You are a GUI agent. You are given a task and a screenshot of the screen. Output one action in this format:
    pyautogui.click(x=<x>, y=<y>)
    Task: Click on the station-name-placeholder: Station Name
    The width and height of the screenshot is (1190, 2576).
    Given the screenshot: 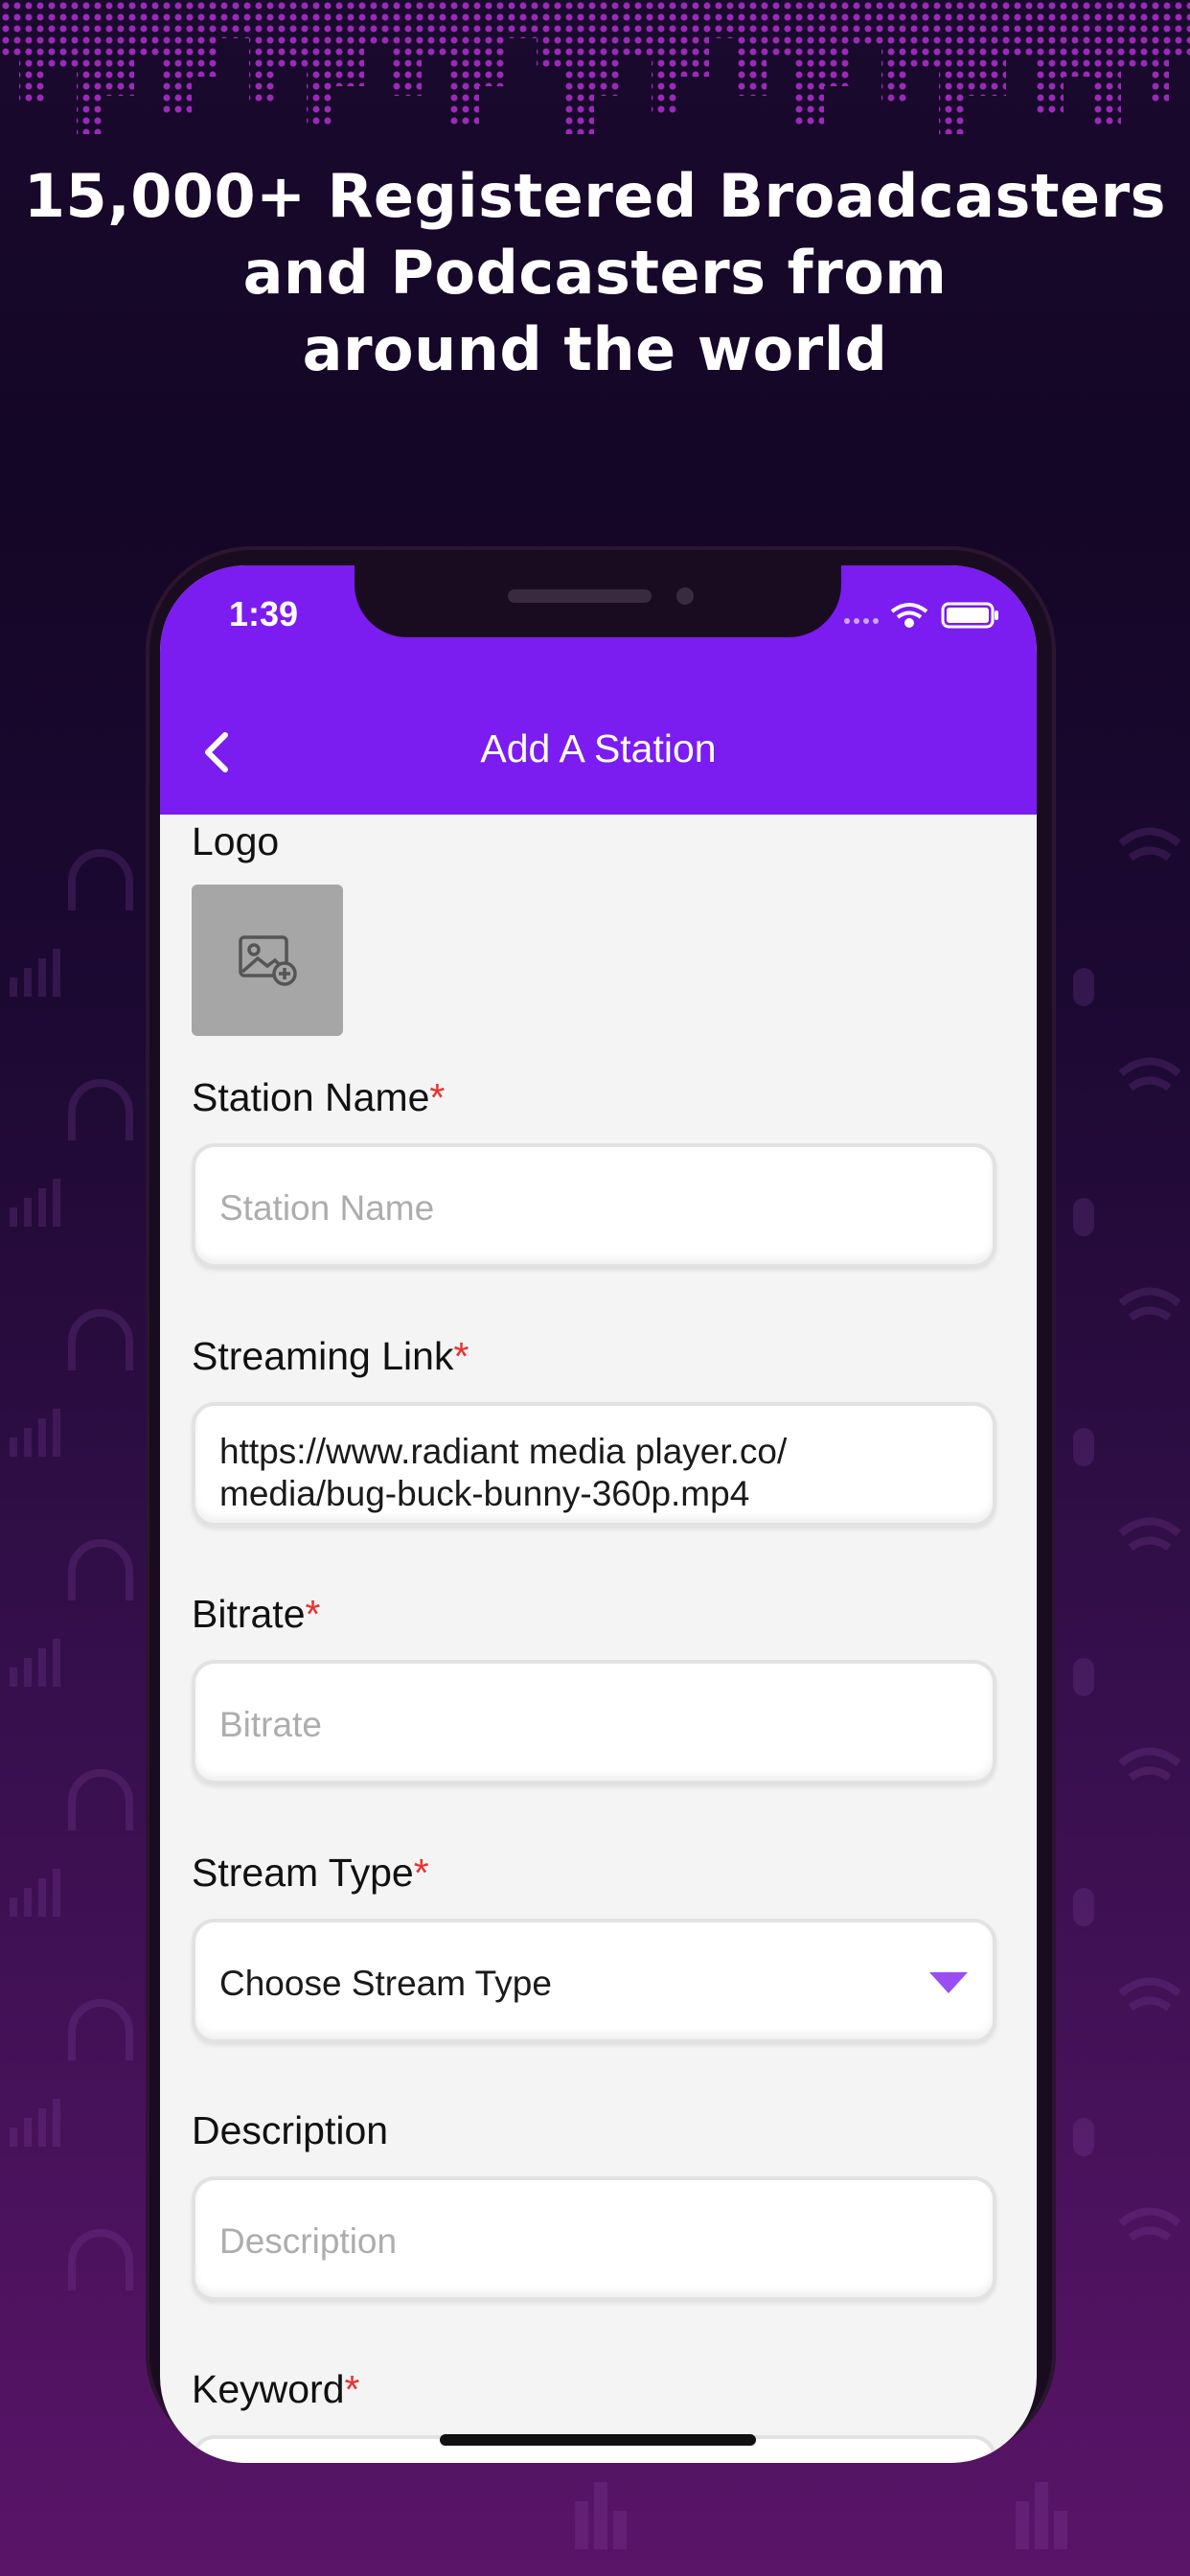 What is the action you would take?
    pyautogui.click(x=327, y=1208)
    